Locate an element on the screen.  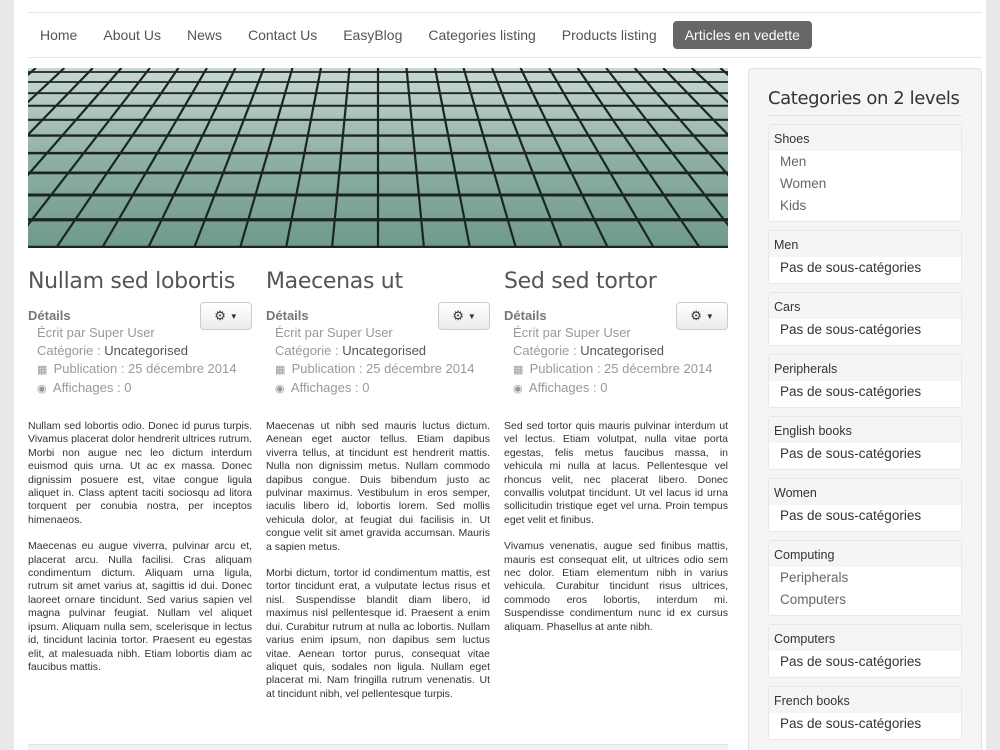
category-block: English books Pas de sous-catégories is located at coordinates (865, 443).